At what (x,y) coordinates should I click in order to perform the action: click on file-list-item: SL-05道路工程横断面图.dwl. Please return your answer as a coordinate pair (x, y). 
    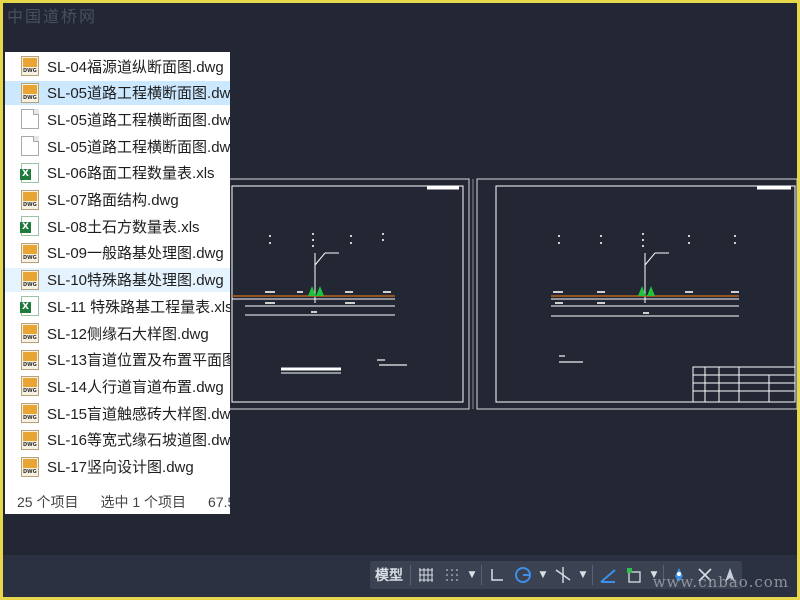
    Looking at the image, I should click on (117, 119).